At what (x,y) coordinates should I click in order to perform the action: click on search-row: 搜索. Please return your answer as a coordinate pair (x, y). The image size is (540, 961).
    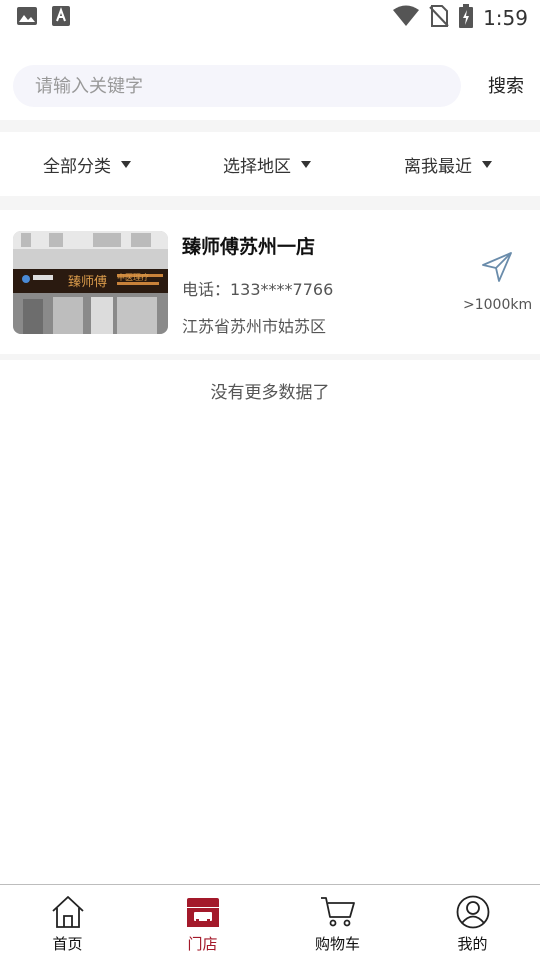
    Looking at the image, I should click on (270, 85).